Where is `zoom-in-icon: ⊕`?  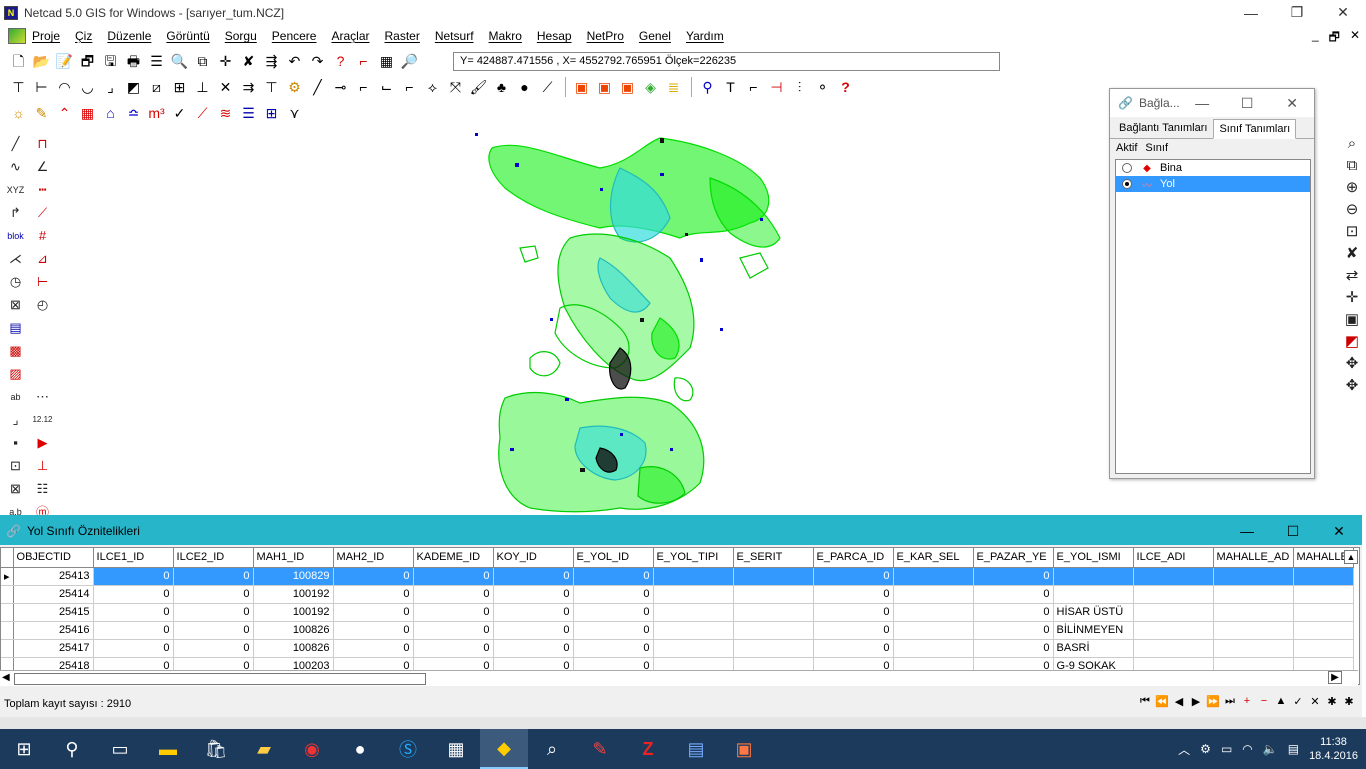 zoom-in-icon: ⊕ is located at coordinates (1352, 187).